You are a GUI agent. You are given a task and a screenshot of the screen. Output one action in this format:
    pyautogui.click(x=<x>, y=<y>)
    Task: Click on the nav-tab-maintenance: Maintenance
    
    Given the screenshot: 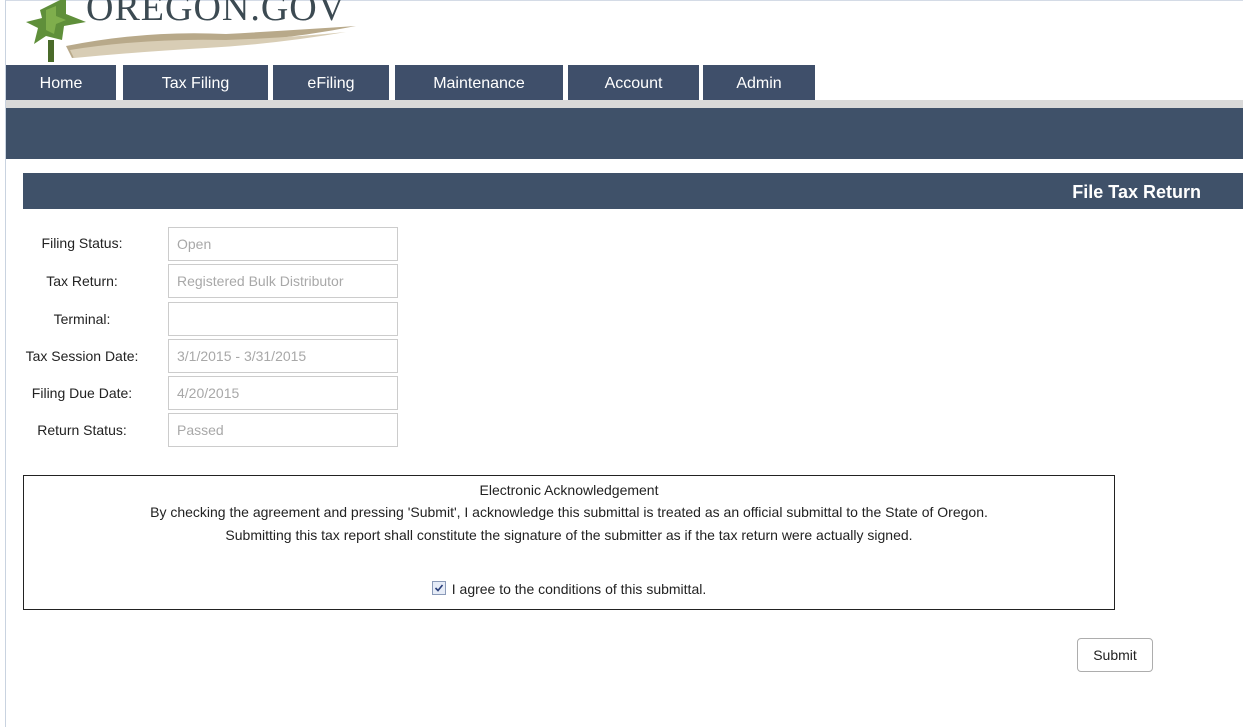 What is the action you would take?
    pyautogui.click(x=479, y=82)
    